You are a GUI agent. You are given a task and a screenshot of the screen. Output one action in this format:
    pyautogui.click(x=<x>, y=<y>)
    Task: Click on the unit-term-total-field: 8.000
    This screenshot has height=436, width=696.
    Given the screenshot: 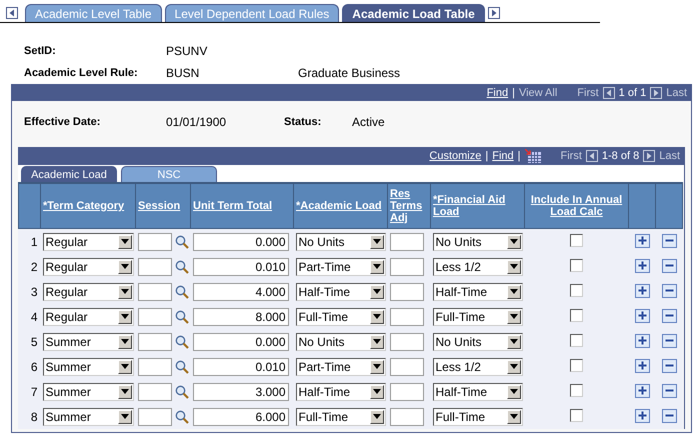 What is the action you would take?
    pyautogui.click(x=240, y=317)
    